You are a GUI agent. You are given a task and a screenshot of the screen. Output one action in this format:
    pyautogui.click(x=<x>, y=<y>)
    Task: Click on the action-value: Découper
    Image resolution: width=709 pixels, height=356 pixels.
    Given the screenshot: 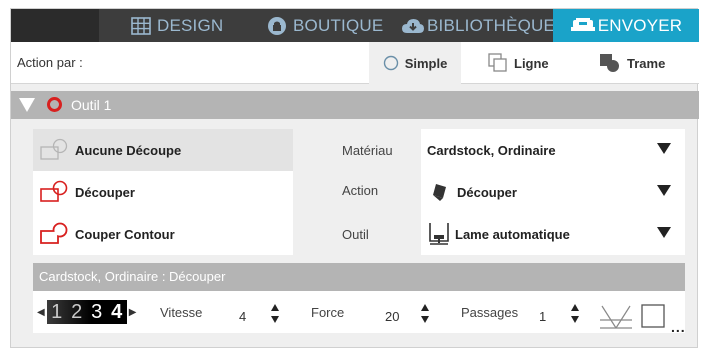 What is the action you would take?
    pyautogui.click(x=487, y=192)
    